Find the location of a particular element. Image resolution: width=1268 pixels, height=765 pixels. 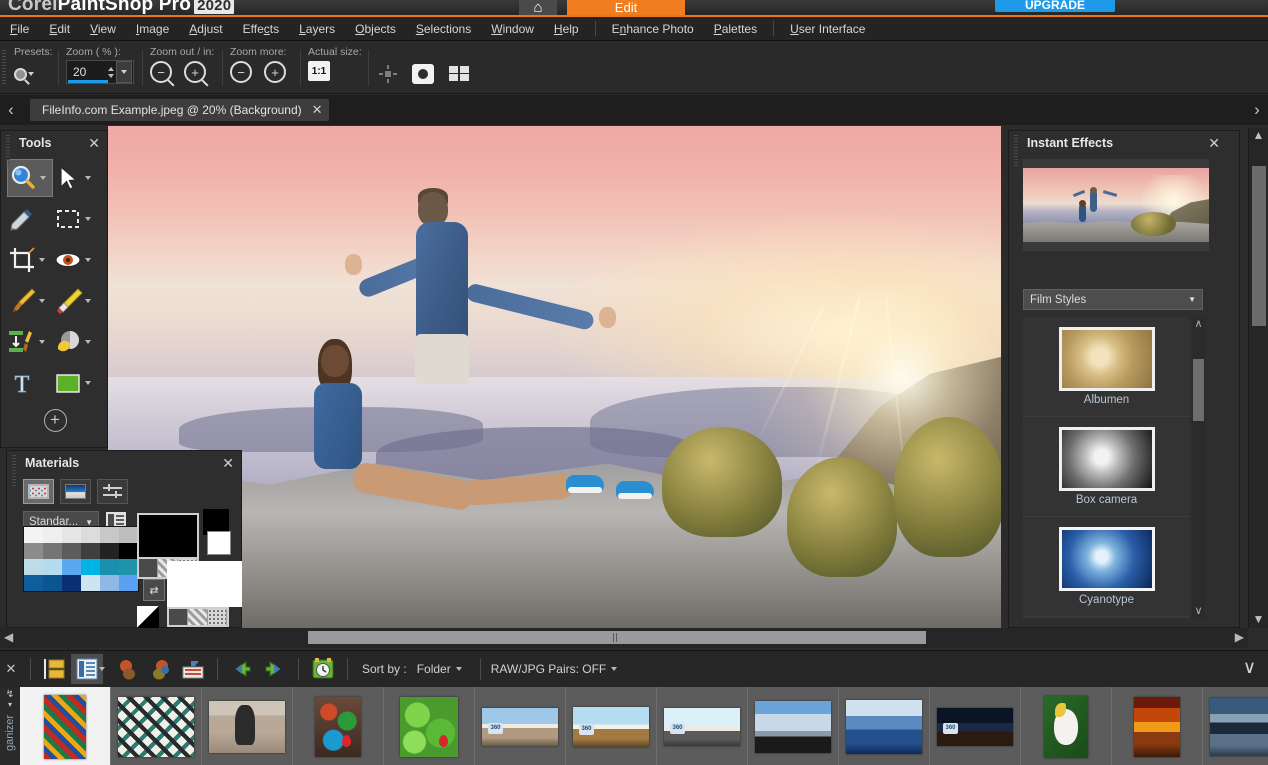

sort-by-dropdown: Folder is located at coordinates (439, 669).